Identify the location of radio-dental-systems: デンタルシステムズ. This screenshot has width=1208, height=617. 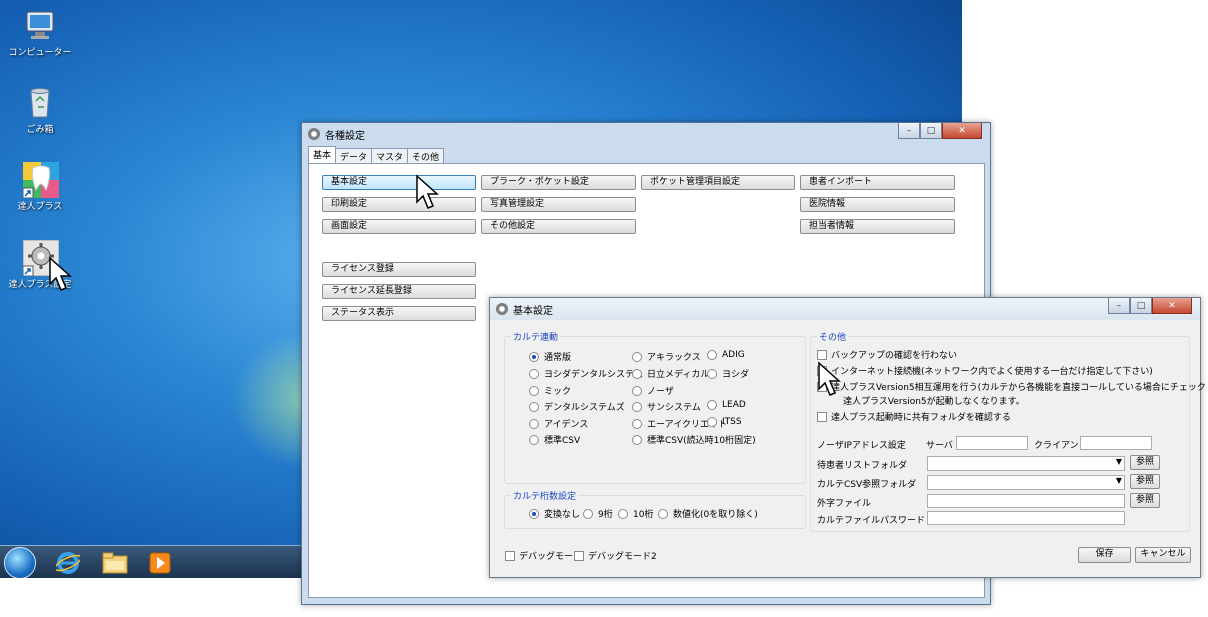
(577, 406).